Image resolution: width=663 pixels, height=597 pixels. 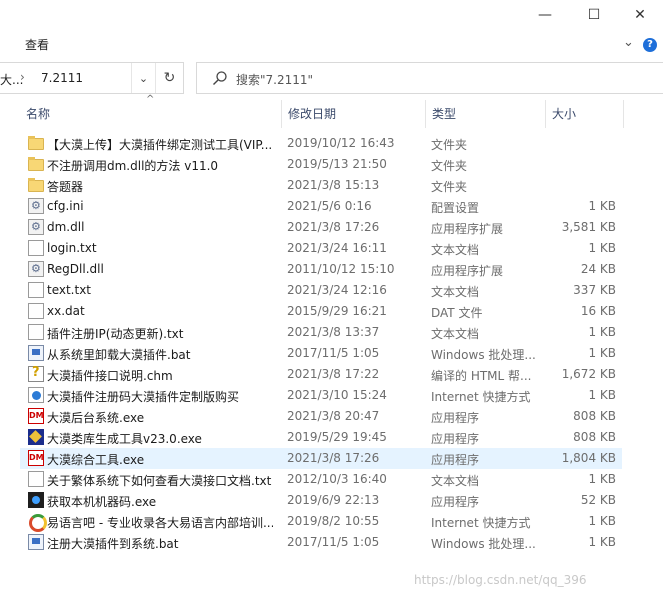 What do you see at coordinates (429, 78) in the screenshot?
I see `search-input: 搜索"7.2111"` at bounding box center [429, 78].